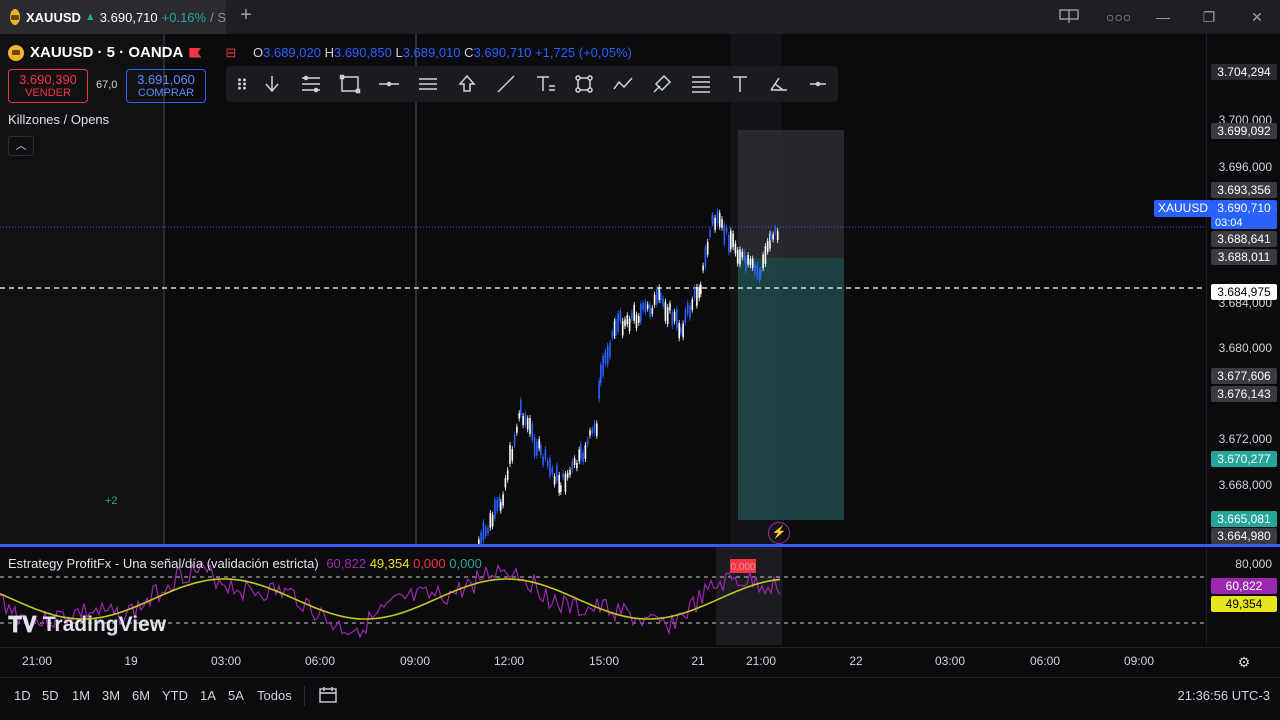  What do you see at coordinates (166, 86) in the screenshot?
I see `buy-button: 3.691,060 COMPRAR` at bounding box center [166, 86].